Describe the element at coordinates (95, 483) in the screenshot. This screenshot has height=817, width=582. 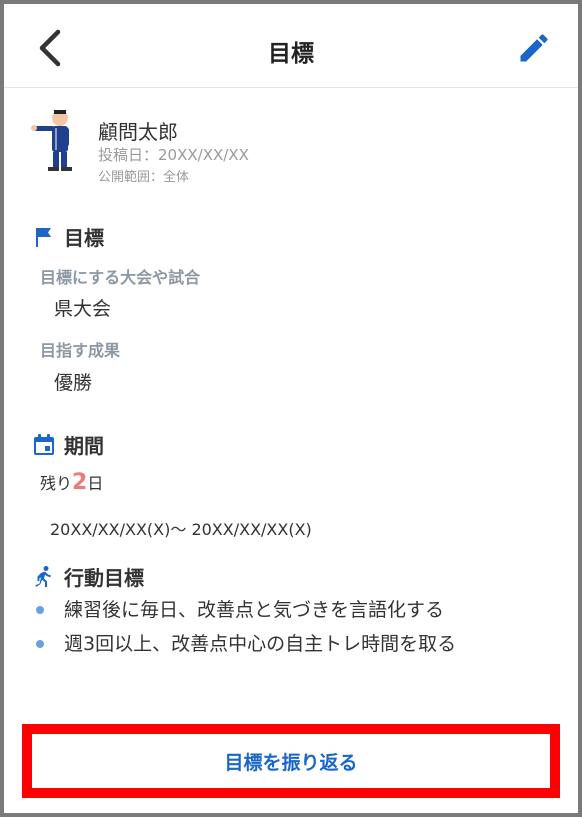
I see `remaining-suffix: 日` at that location.